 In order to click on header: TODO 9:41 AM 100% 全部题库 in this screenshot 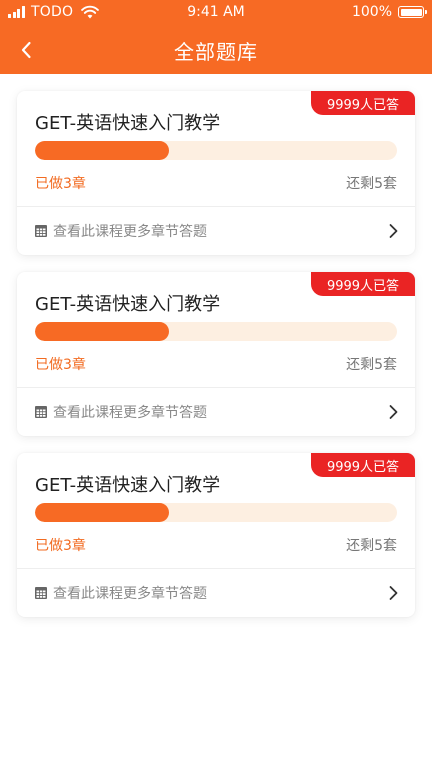, I will do `click(216, 37)`.